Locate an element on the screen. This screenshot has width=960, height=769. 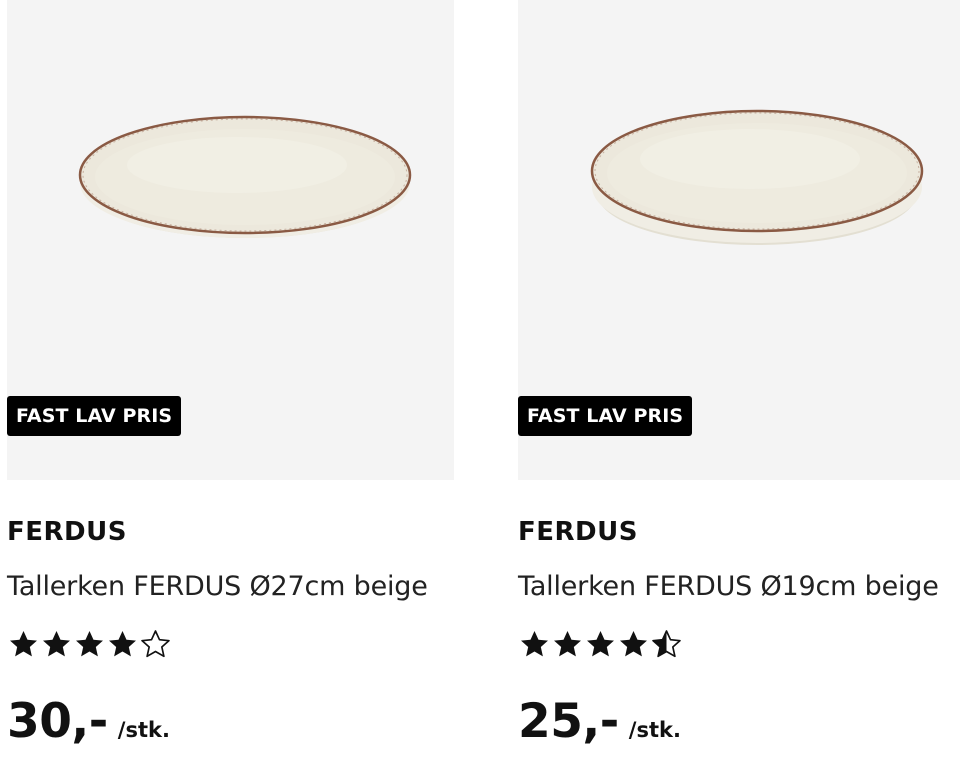
product-title: Tallerken FERDUS Ø19cm beige is located at coordinates (728, 586).